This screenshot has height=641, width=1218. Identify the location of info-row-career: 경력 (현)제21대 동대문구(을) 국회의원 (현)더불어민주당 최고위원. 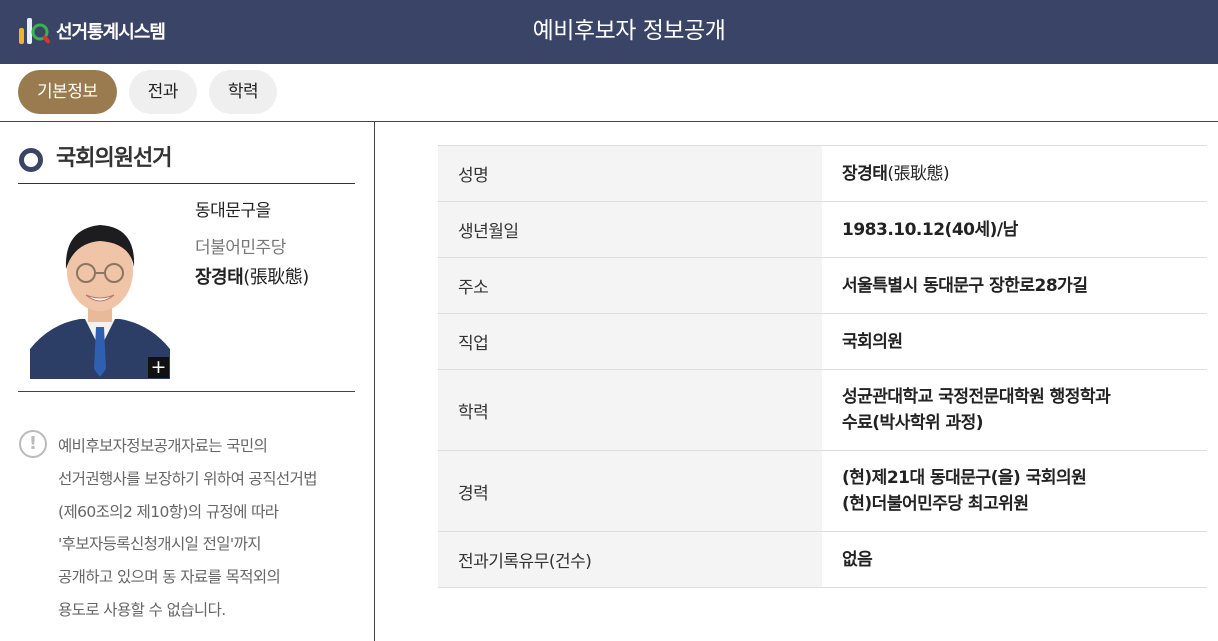
(822, 491).